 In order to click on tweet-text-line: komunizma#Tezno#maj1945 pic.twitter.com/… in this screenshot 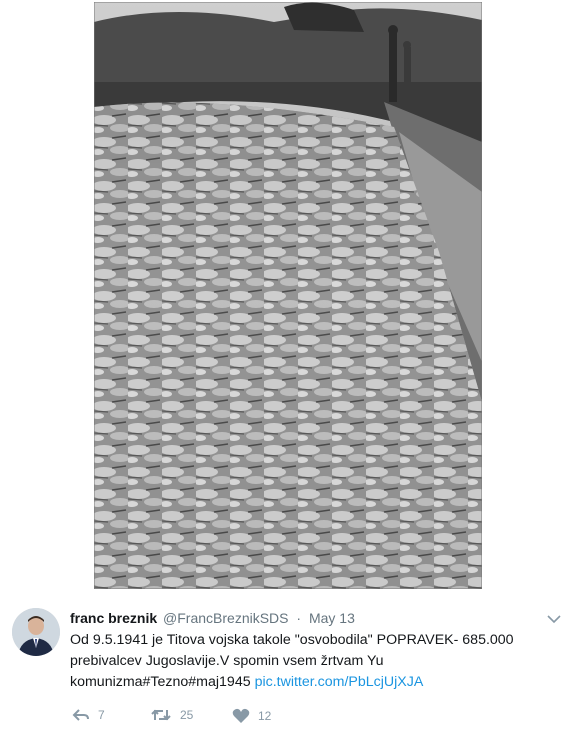, I will do `click(310, 682)`.